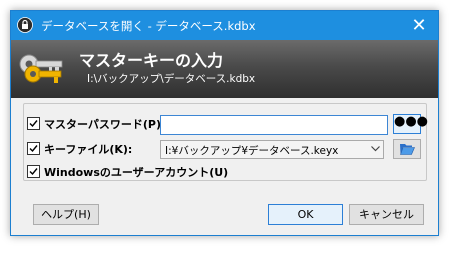 The width and height of the screenshot is (450, 254). I want to click on title-bar: データベースを開く - データベース.kdbx ✕, so click(224, 25).